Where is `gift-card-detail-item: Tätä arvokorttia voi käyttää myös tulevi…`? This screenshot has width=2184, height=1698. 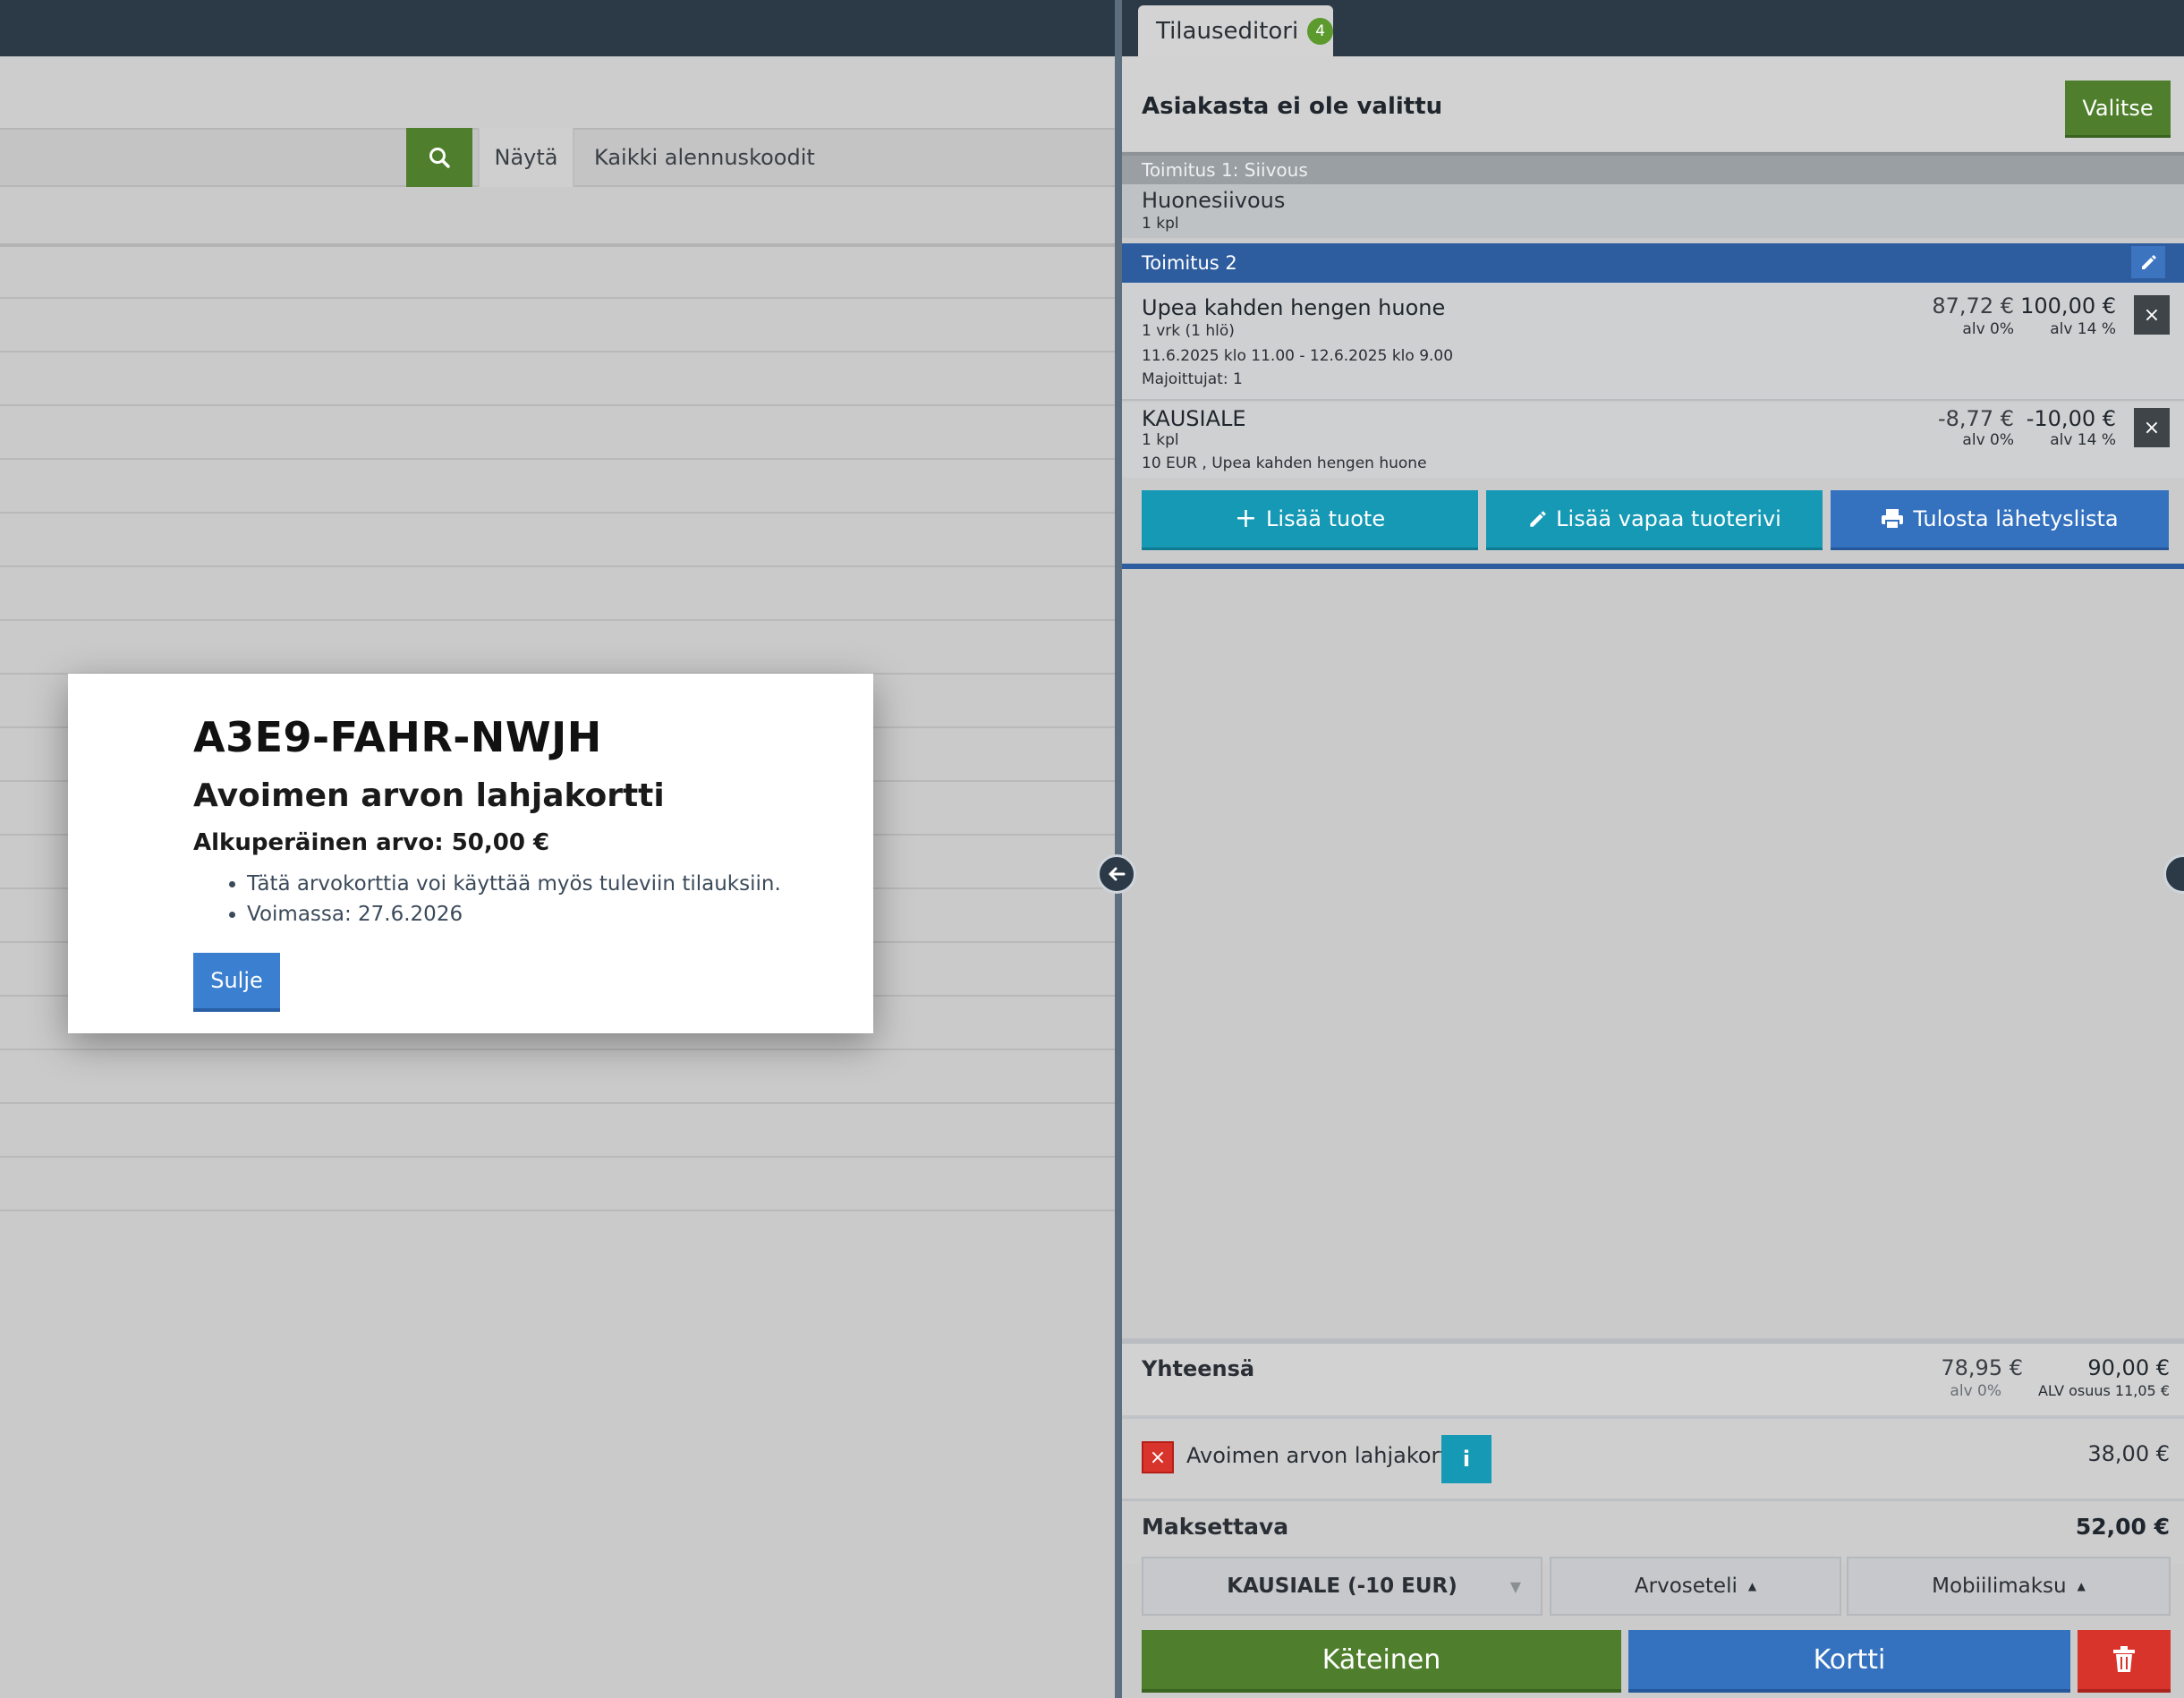 gift-card-detail-item: Tätä arvokorttia voi käyttää myös tulevi… is located at coordinates (514, 884).